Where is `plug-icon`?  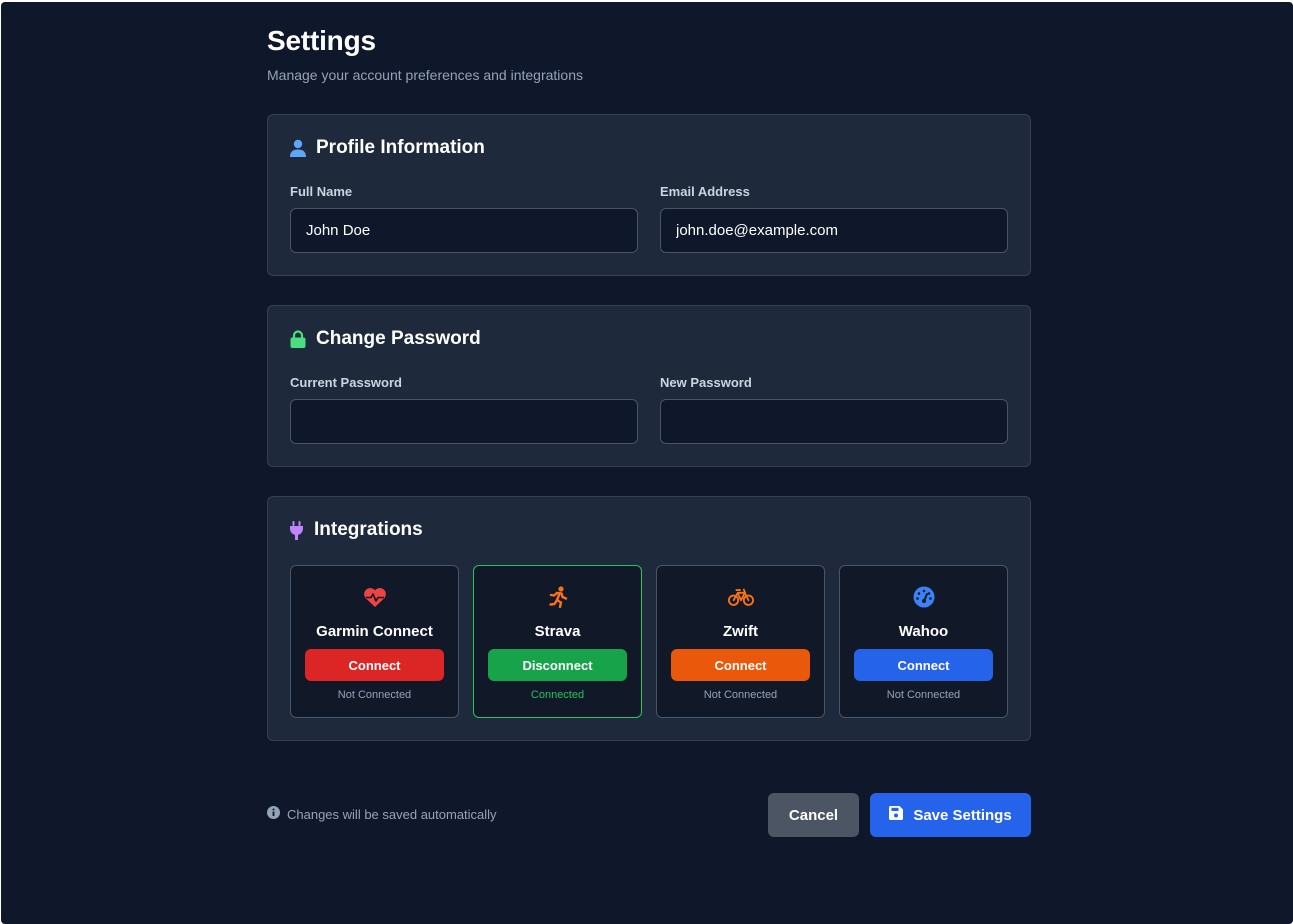
plug-icon is located at coordinates (296, 530).